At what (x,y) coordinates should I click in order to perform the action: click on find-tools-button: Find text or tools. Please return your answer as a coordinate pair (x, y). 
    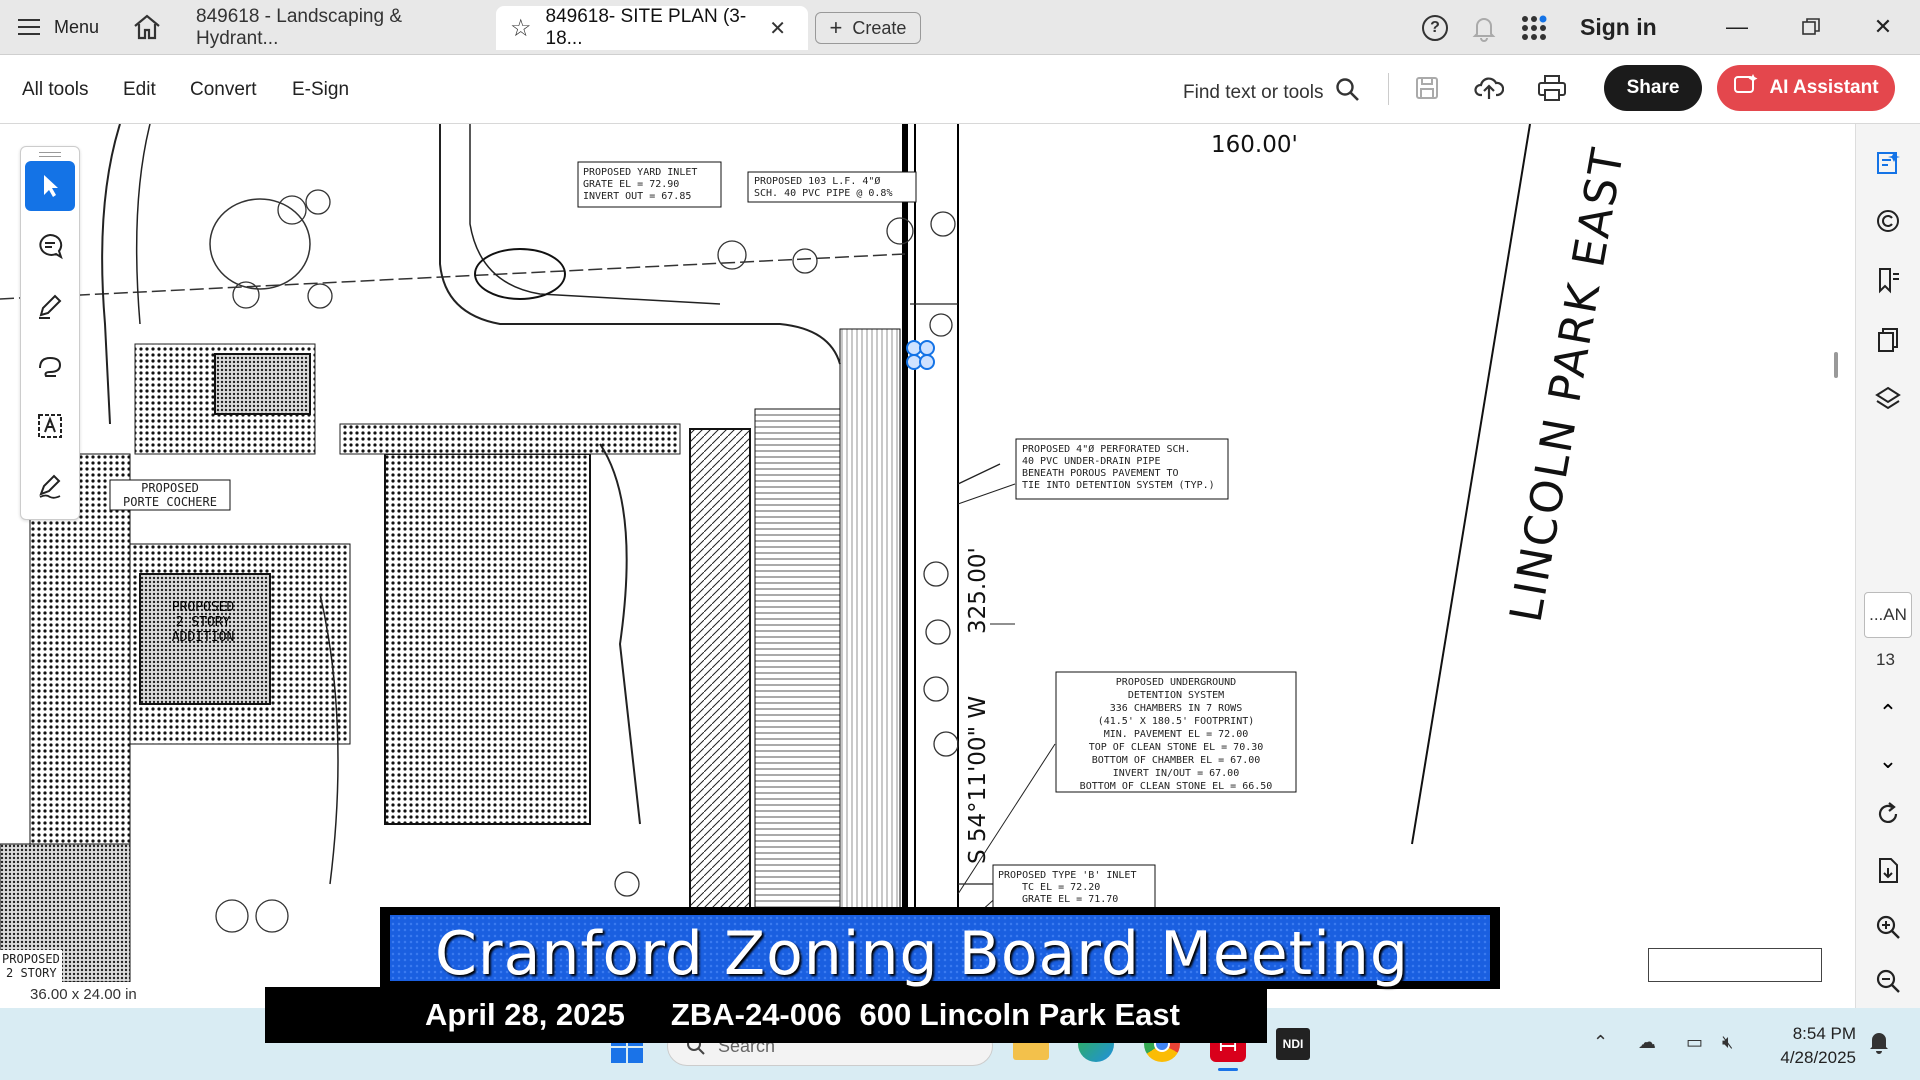
    Looking at the image, I should click on (1272, 93).